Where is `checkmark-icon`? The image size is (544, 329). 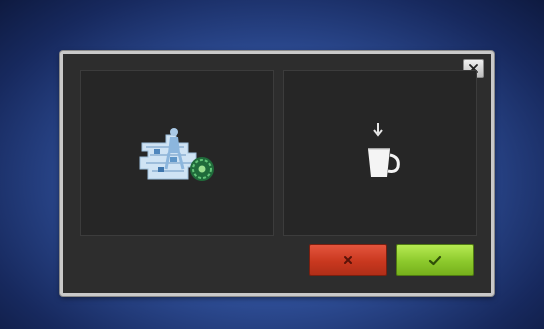 checkmark-icon is located at coordinates (435, 260).